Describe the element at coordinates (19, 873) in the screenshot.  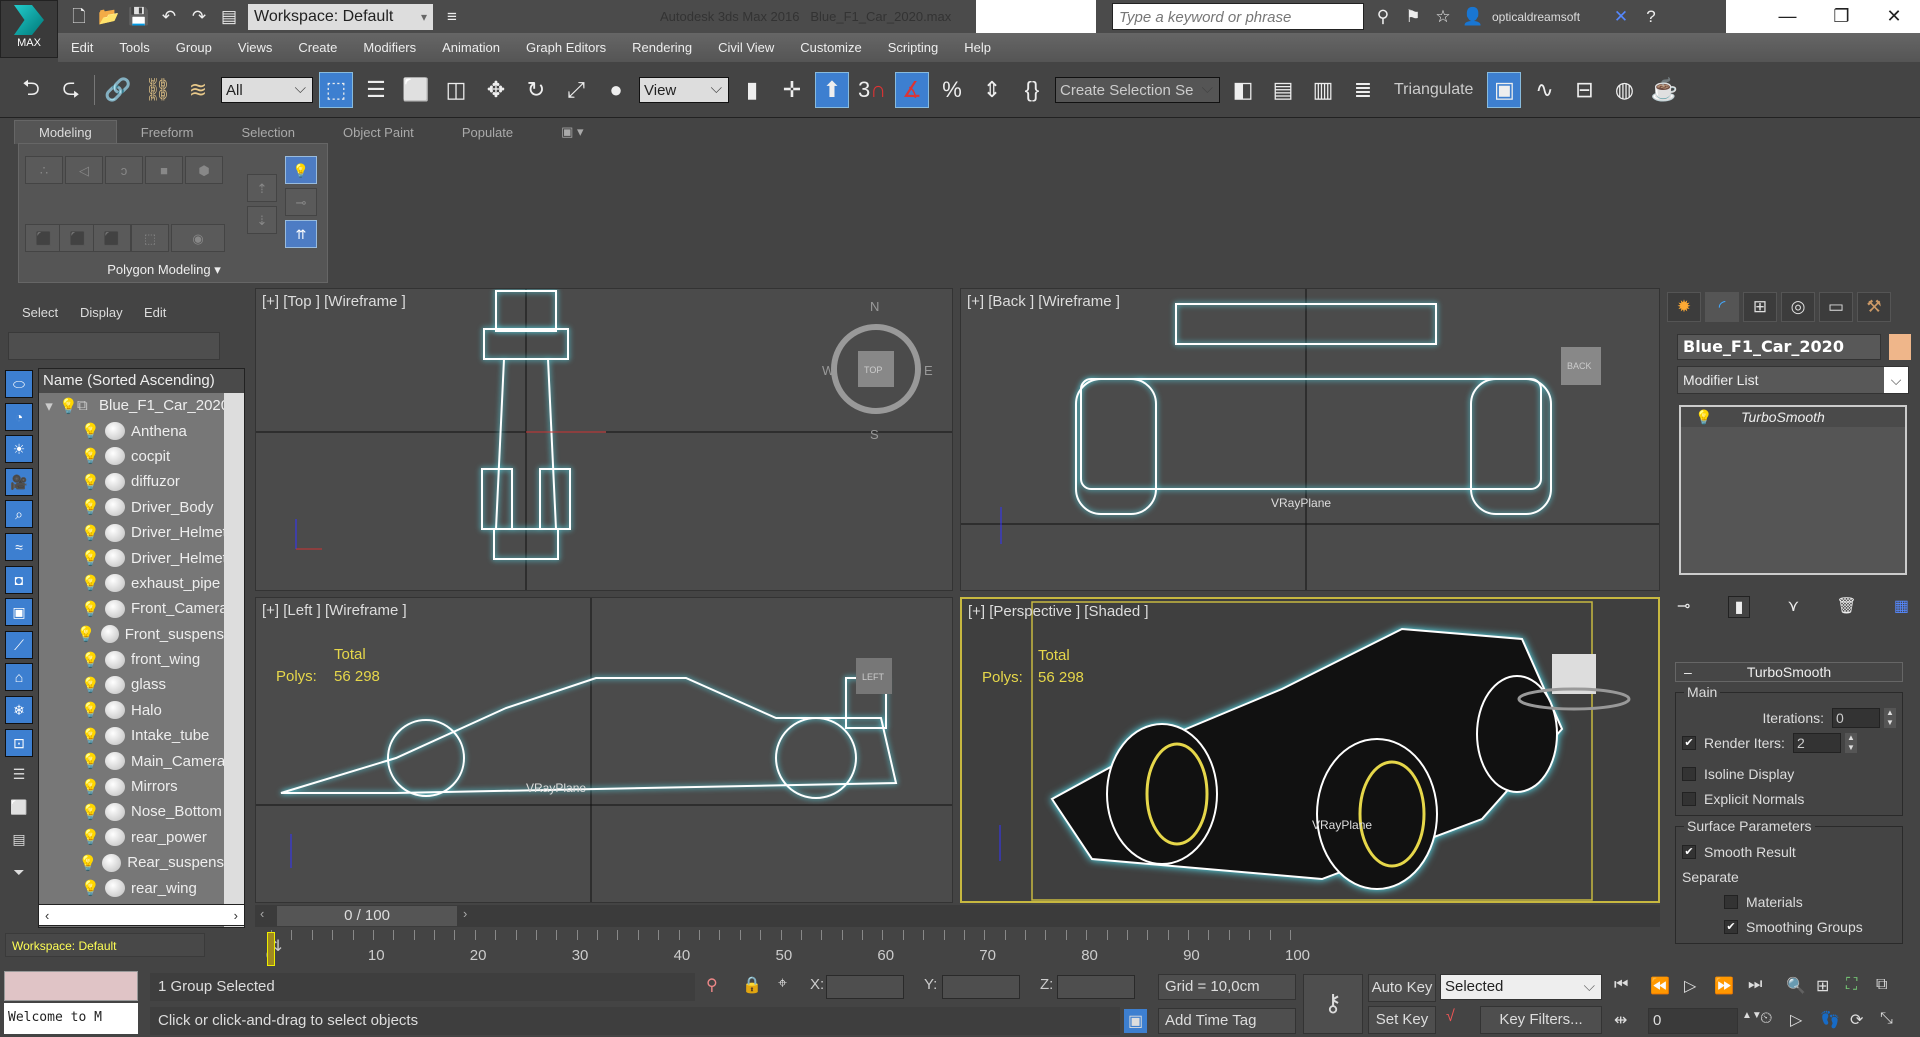
I see `filter-icon: ⏷` at that location.